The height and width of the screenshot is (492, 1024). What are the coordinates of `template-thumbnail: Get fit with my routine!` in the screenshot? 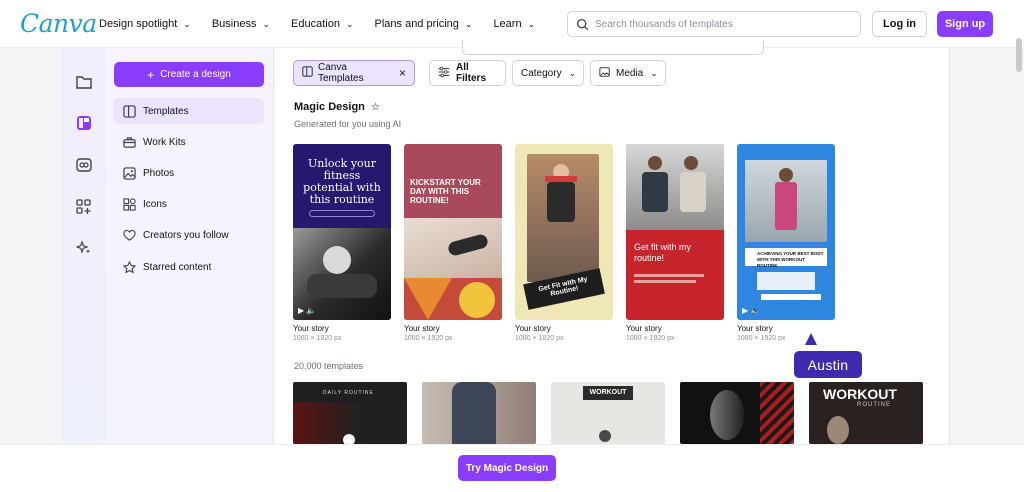 It's located at (675, 232).